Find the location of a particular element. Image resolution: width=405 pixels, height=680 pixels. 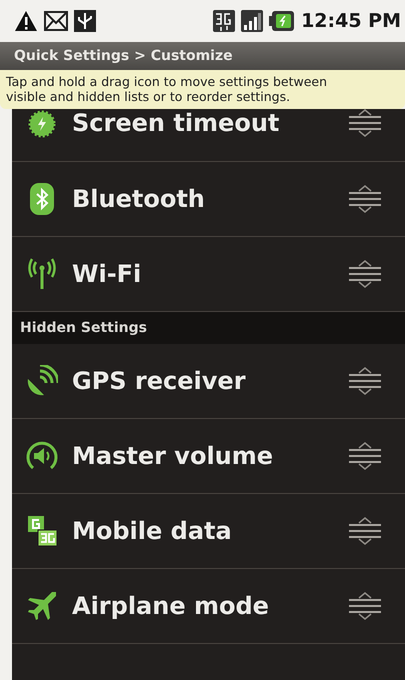

satellite-dish-icon is located at coordinates (42, 381).